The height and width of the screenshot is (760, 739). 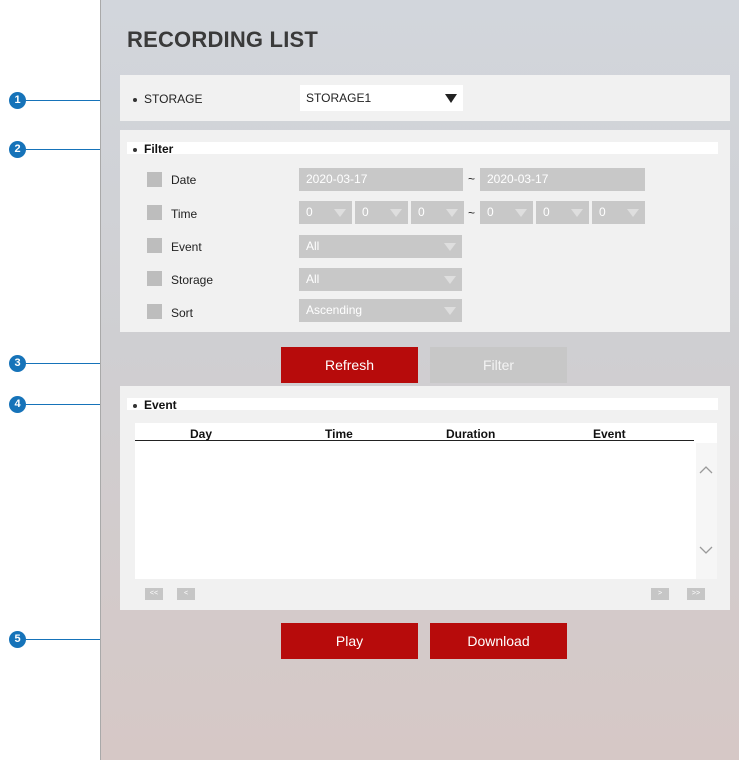 I want to click on column-header-duration: Duration, so click(x=470, y=434).